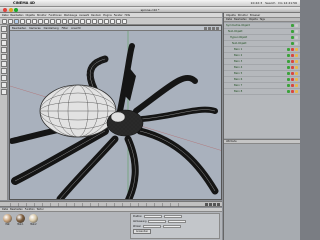  Describe the element at coordinates (107, 15) in the screenshot. I see `menu-plugins: Plugins` at that location.